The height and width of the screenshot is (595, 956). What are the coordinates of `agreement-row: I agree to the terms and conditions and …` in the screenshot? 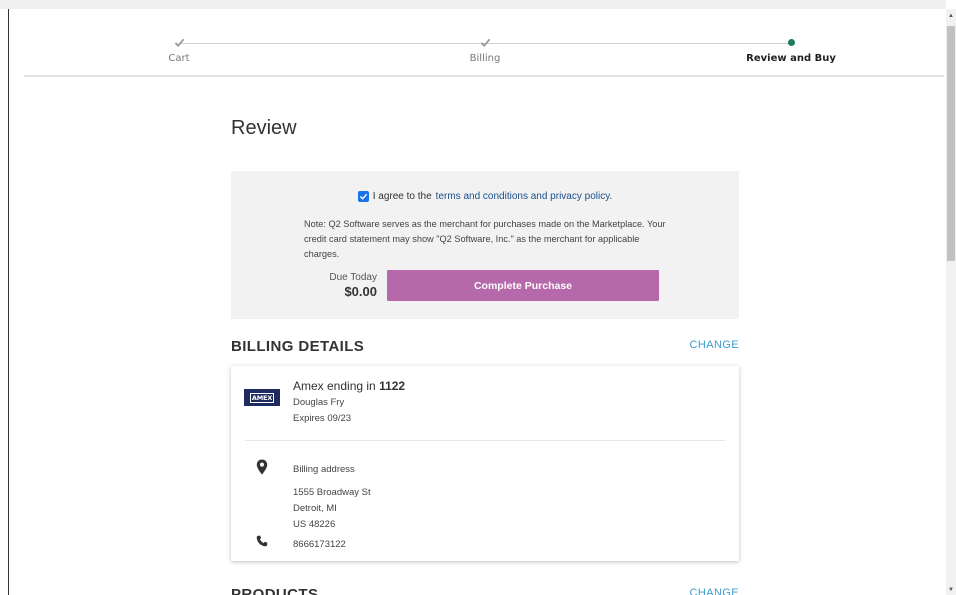 It's located at (485, 196).